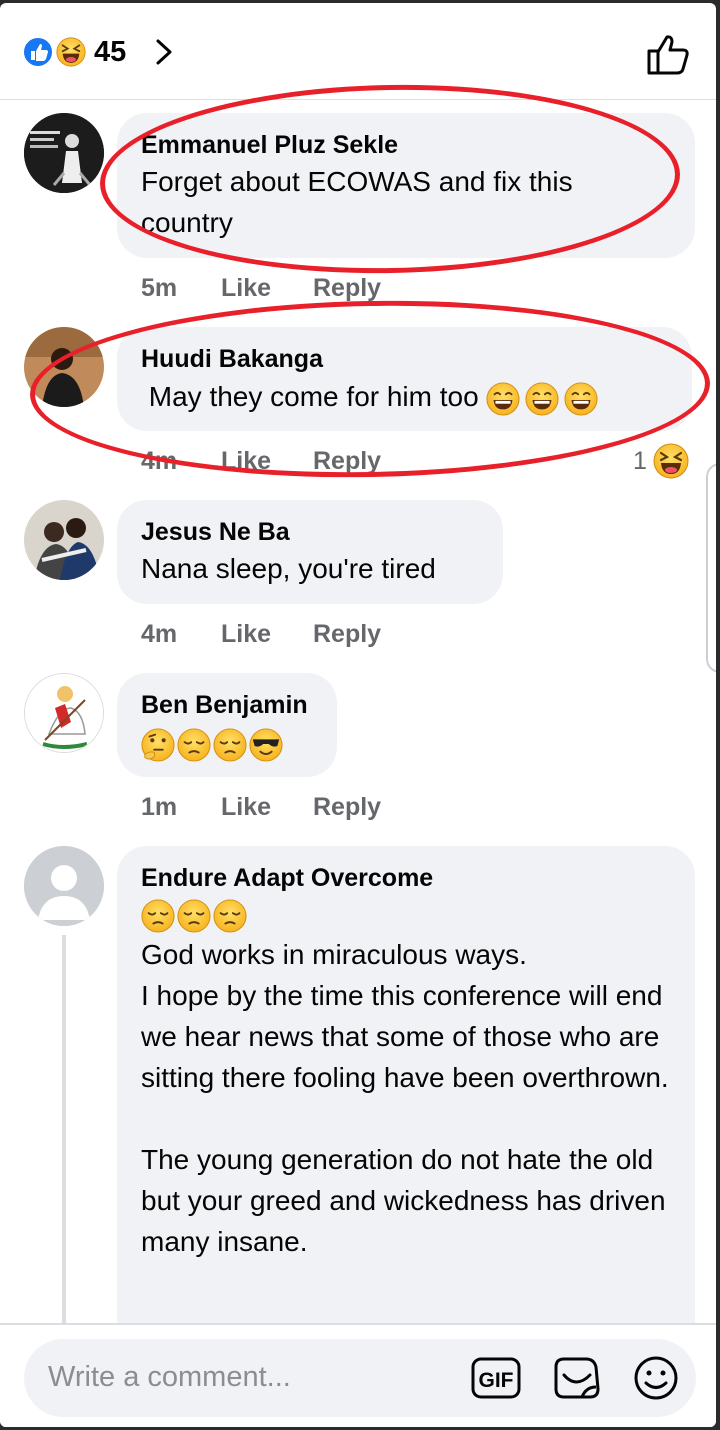  I want to click on comment-text-row: May they come for him too, so click(404, 397).